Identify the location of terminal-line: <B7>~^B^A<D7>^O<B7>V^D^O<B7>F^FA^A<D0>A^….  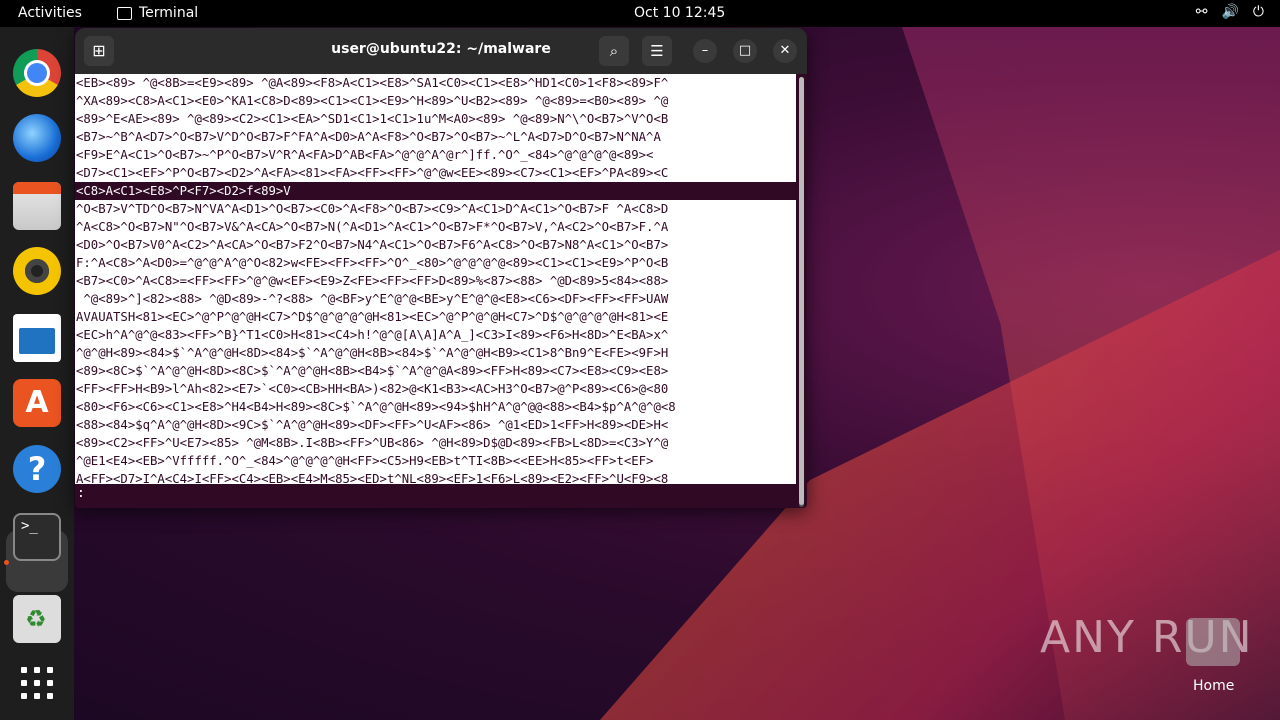
(368, 137).